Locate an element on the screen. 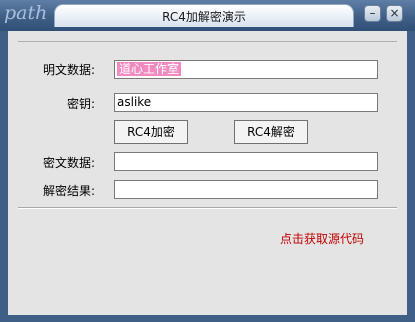 Image resolution: width=415 pixels, height=322 pixels. path-logo: path is located at coordinates (26, 13).